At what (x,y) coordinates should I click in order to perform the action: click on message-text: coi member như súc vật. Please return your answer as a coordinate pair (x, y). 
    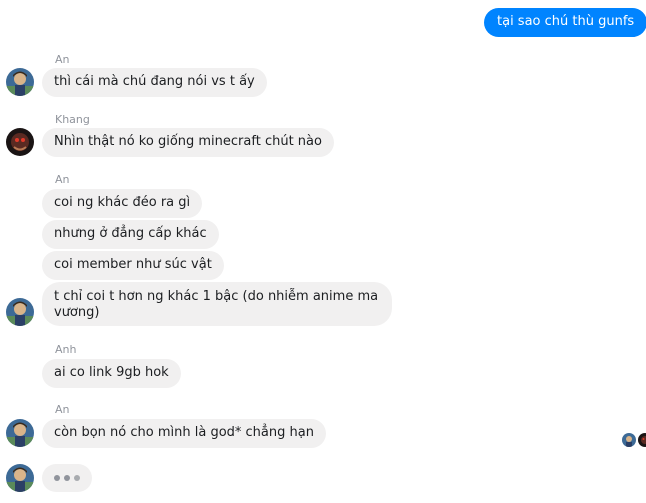
    Looking at the image, I should click on (133, 264).